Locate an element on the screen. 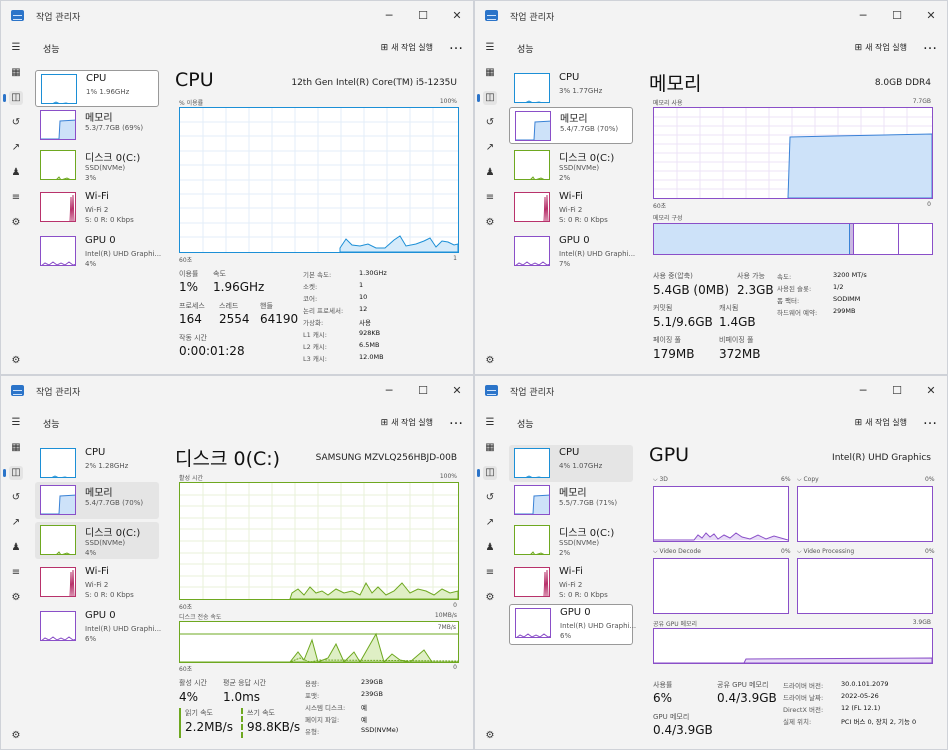 Image resolution: width=948 pixels, height=750 pixels. stat-label: 페이징 풀 is located at coordinates (667, 340).